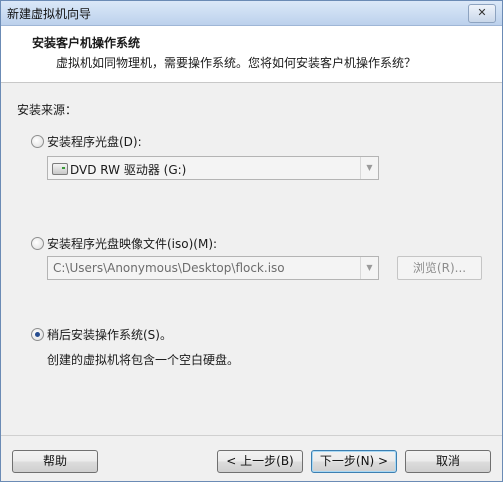  I want to click on disc-radio-label: 安装程序光盘(D):, so click(94, 141).